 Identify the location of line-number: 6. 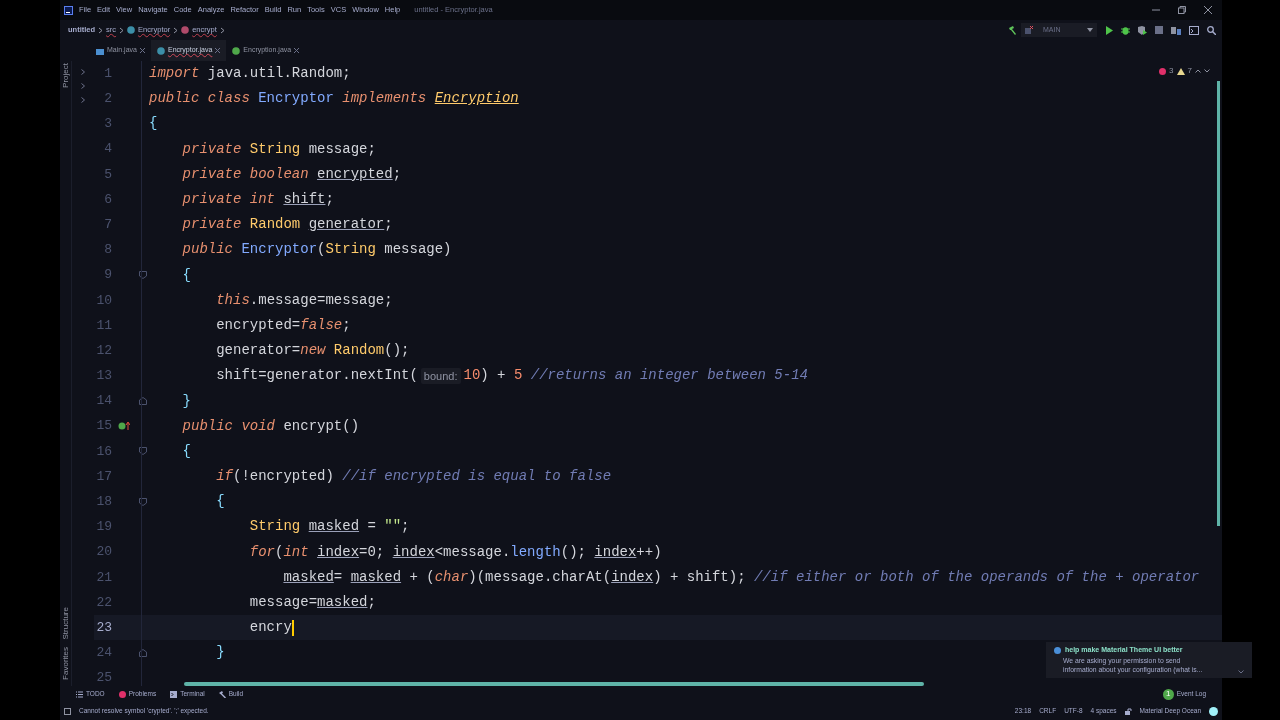
(107, 199).